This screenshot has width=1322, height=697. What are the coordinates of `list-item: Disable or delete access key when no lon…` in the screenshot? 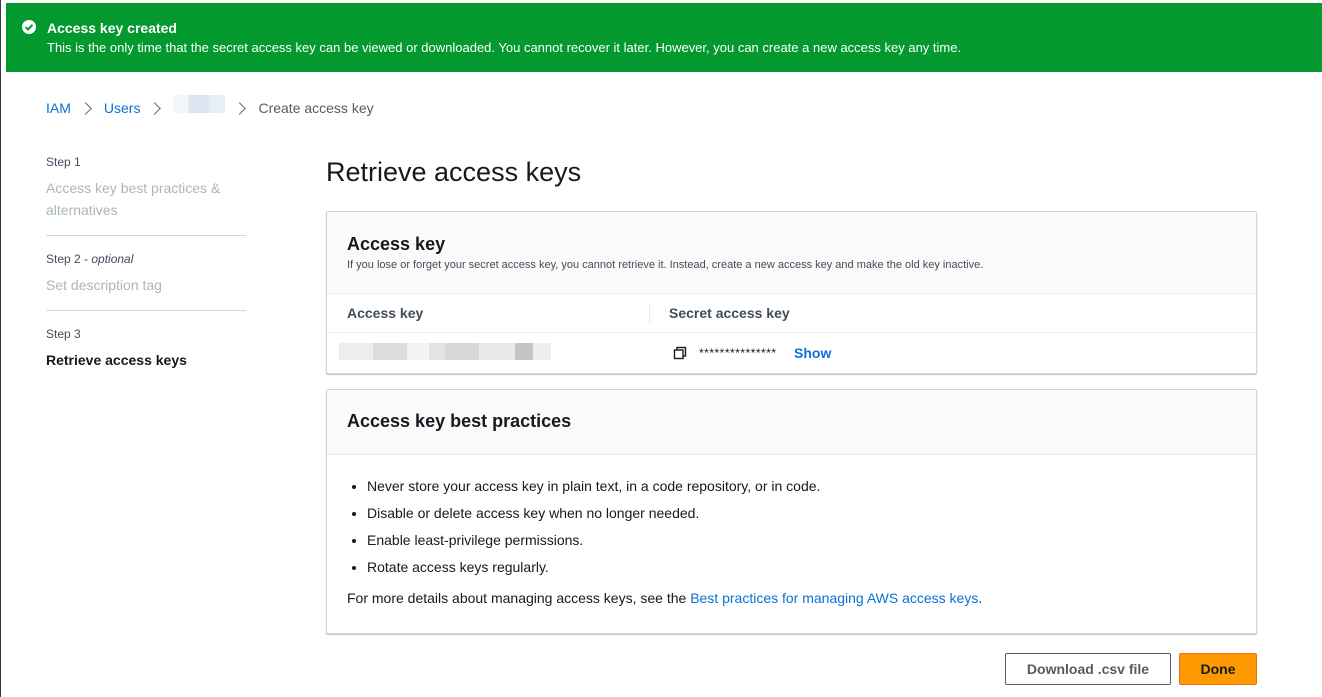 It's located at (593, 516).